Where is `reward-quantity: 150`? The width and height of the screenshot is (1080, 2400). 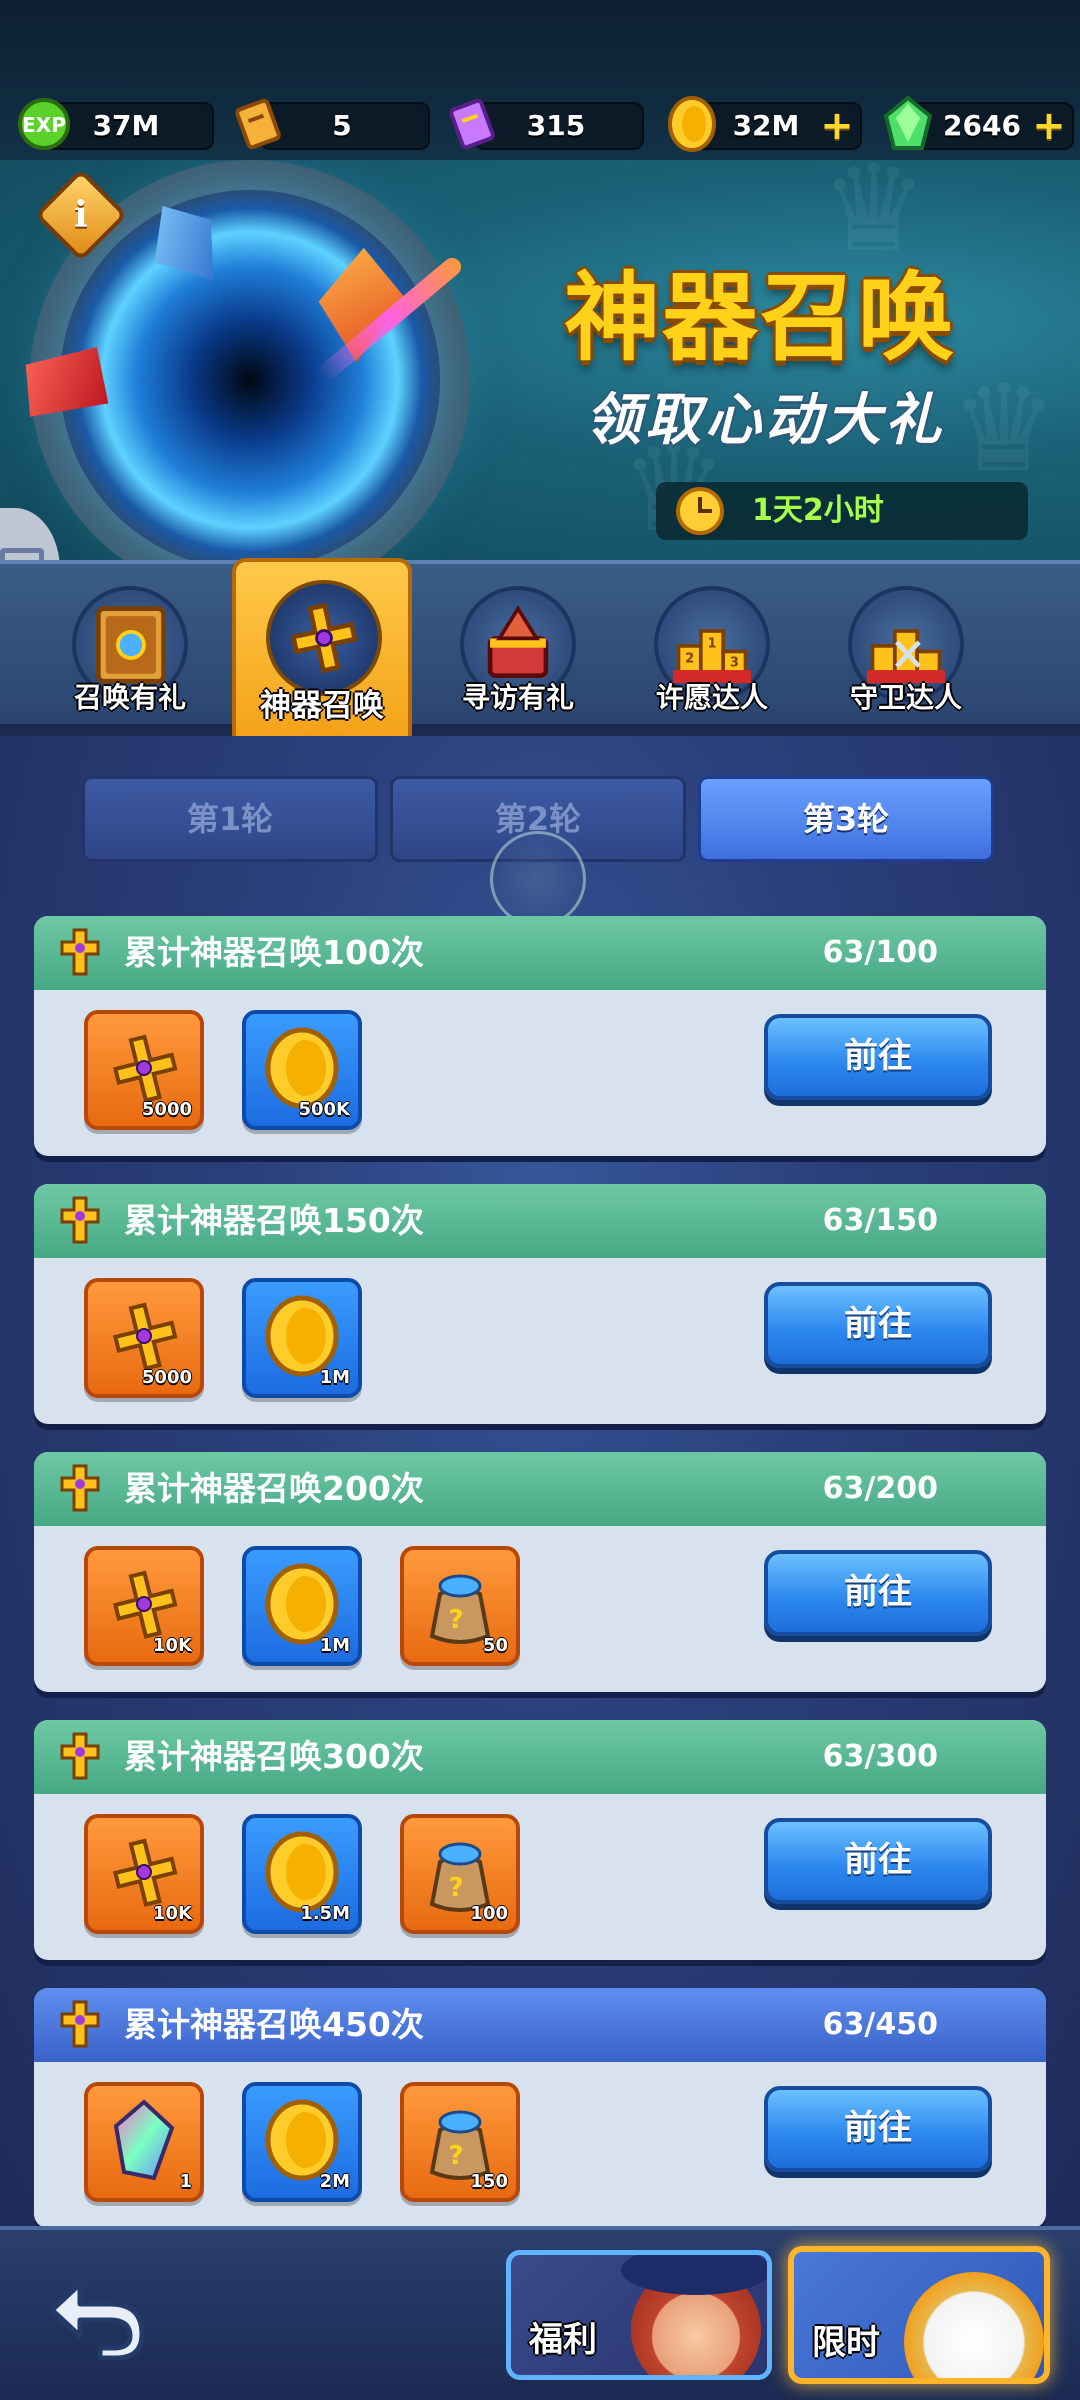
reward-quantity: 150 is located at coordinates (489, 2181).